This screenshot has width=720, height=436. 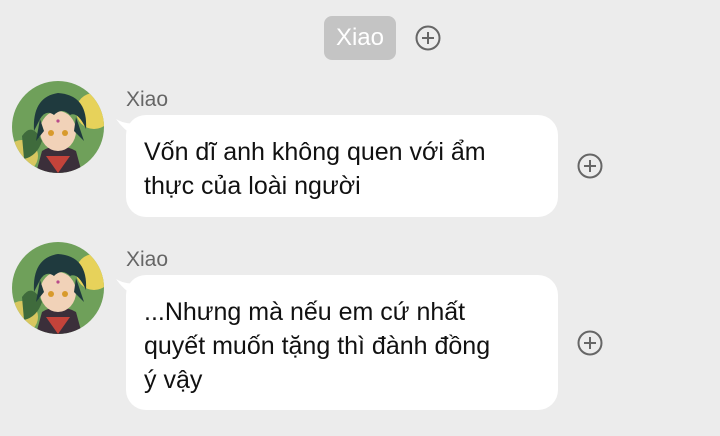 What do you see at coordinates (360, 38) in the screenshot?
I see `name-chip: Xiao` at bounding box center [360, 38].